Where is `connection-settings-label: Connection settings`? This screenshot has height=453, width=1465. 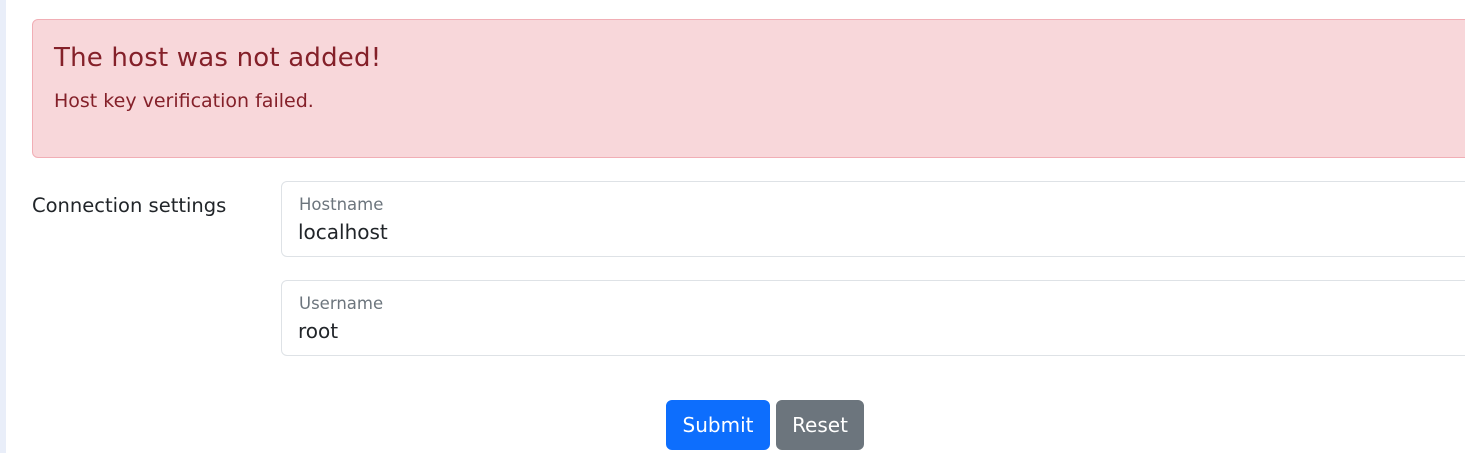 connection-settings-label: Connection settings is located at coordinates (129, 205).